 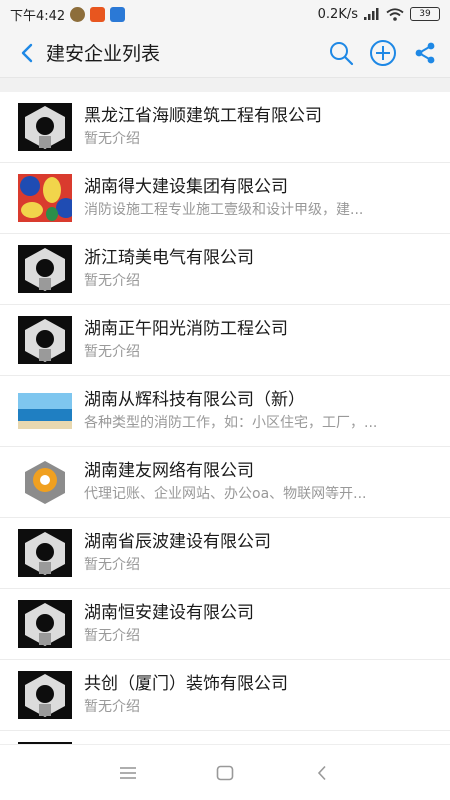 What do you see at coordinates (38, 16) in the screenshot?
I see `status-time: 下午4:42` at bounding box center [38, 16].